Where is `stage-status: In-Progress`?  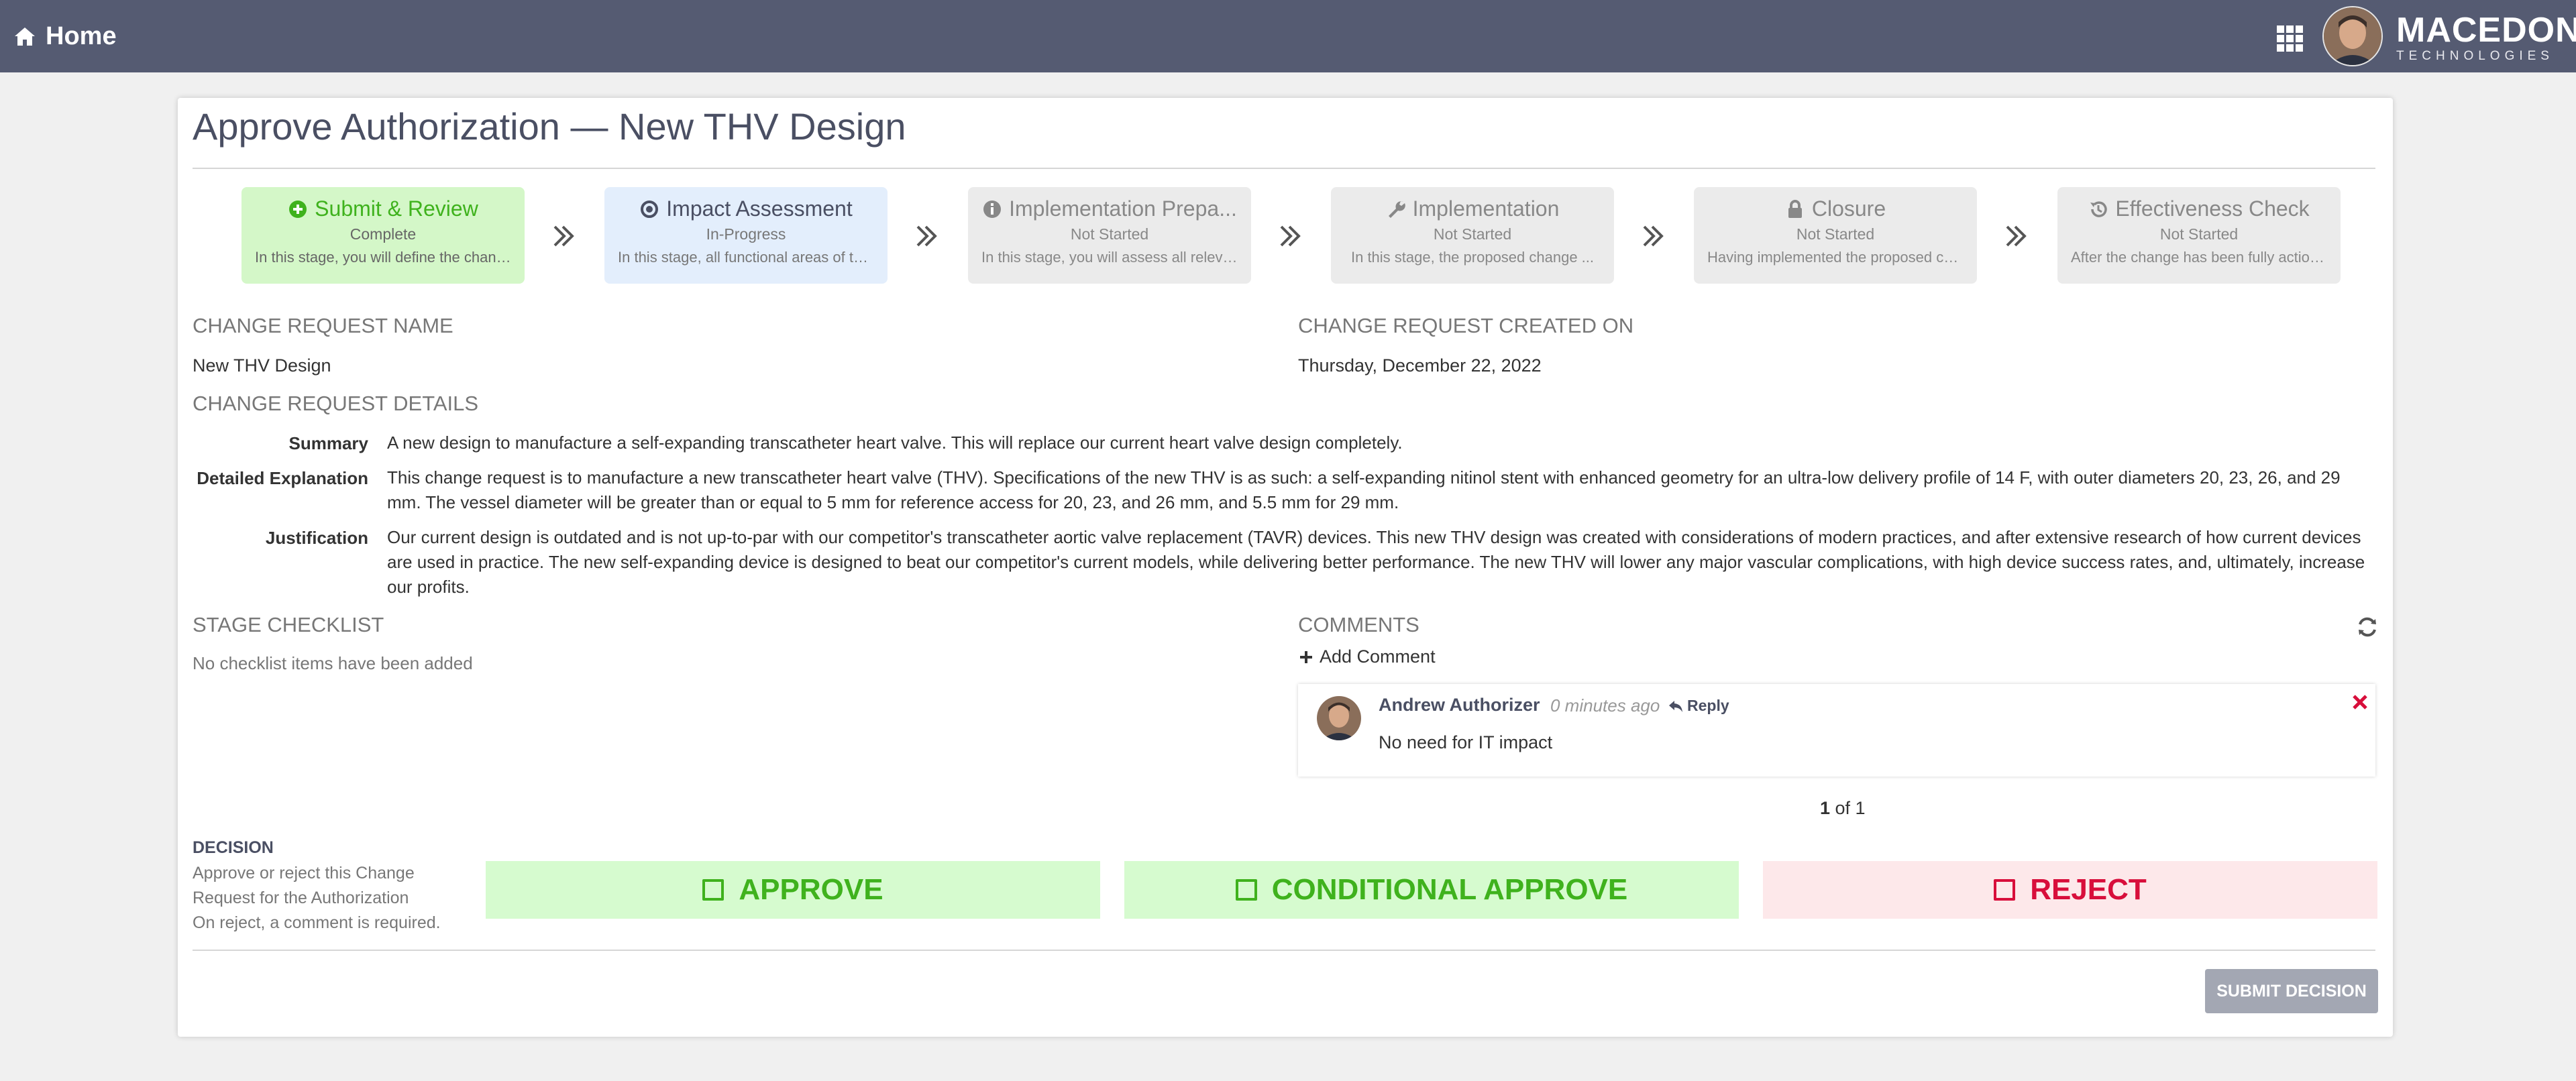 stage-status: In-Progress is located at coordinates (746, 234).